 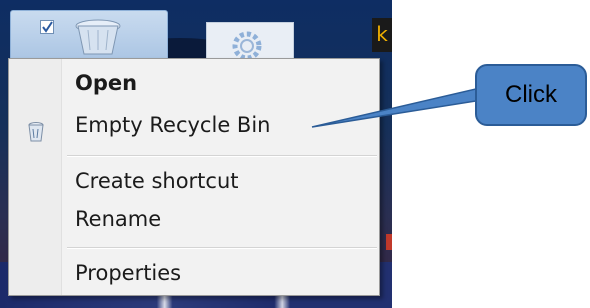 I want to click on callout-label: Click, so click(x=531, y=94).